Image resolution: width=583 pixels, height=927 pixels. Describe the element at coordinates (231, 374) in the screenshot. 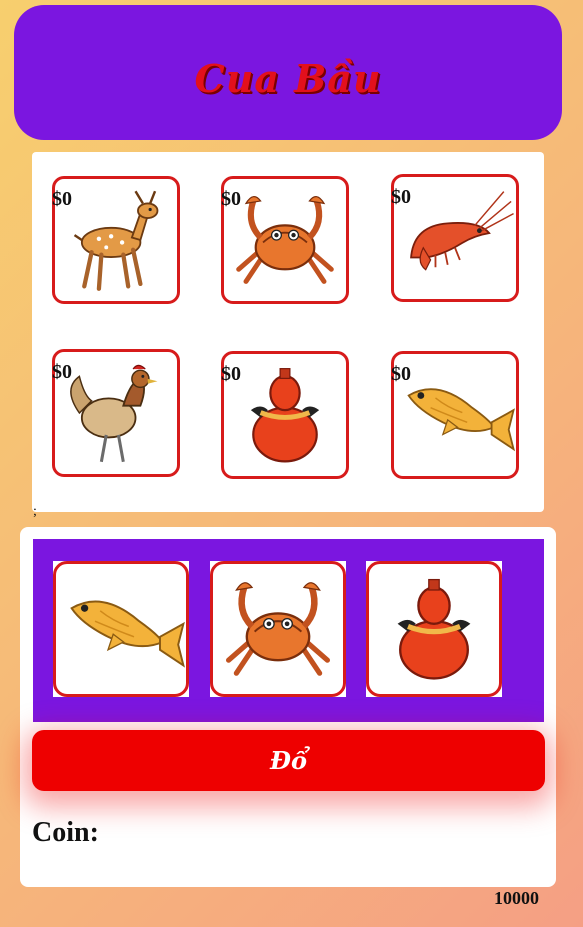

I see `bet-amount-gourd: $0` at that location.